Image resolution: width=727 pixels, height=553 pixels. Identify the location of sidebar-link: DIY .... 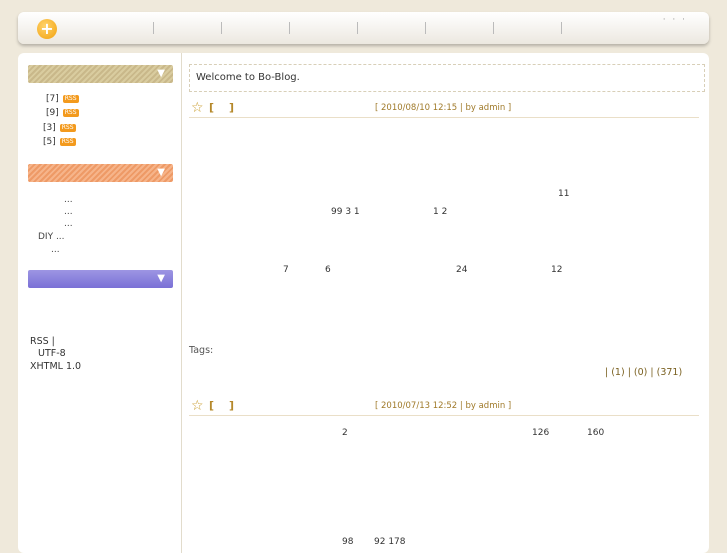
(51, 237).